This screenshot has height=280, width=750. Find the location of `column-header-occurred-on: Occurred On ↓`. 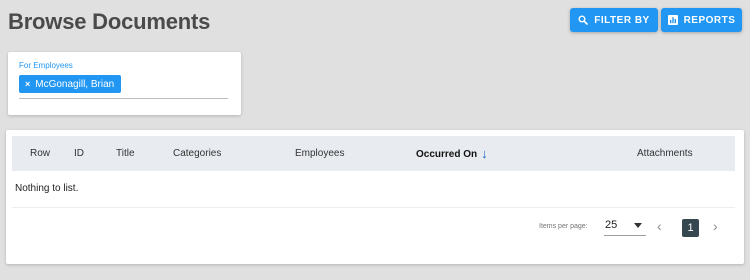

column-header-occurred-on: Occurred On ↓ is located at coordinates (452, 153).